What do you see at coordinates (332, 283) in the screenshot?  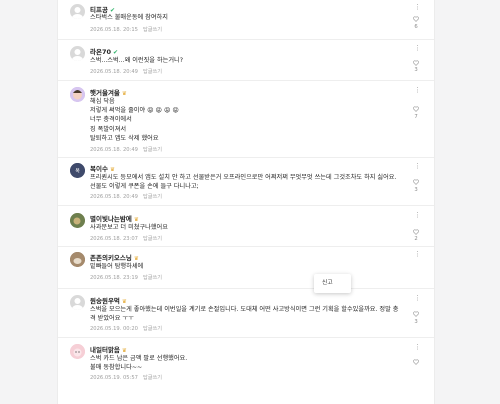 I see `report-menu-item: 신고` at bounding box center [332, 283].